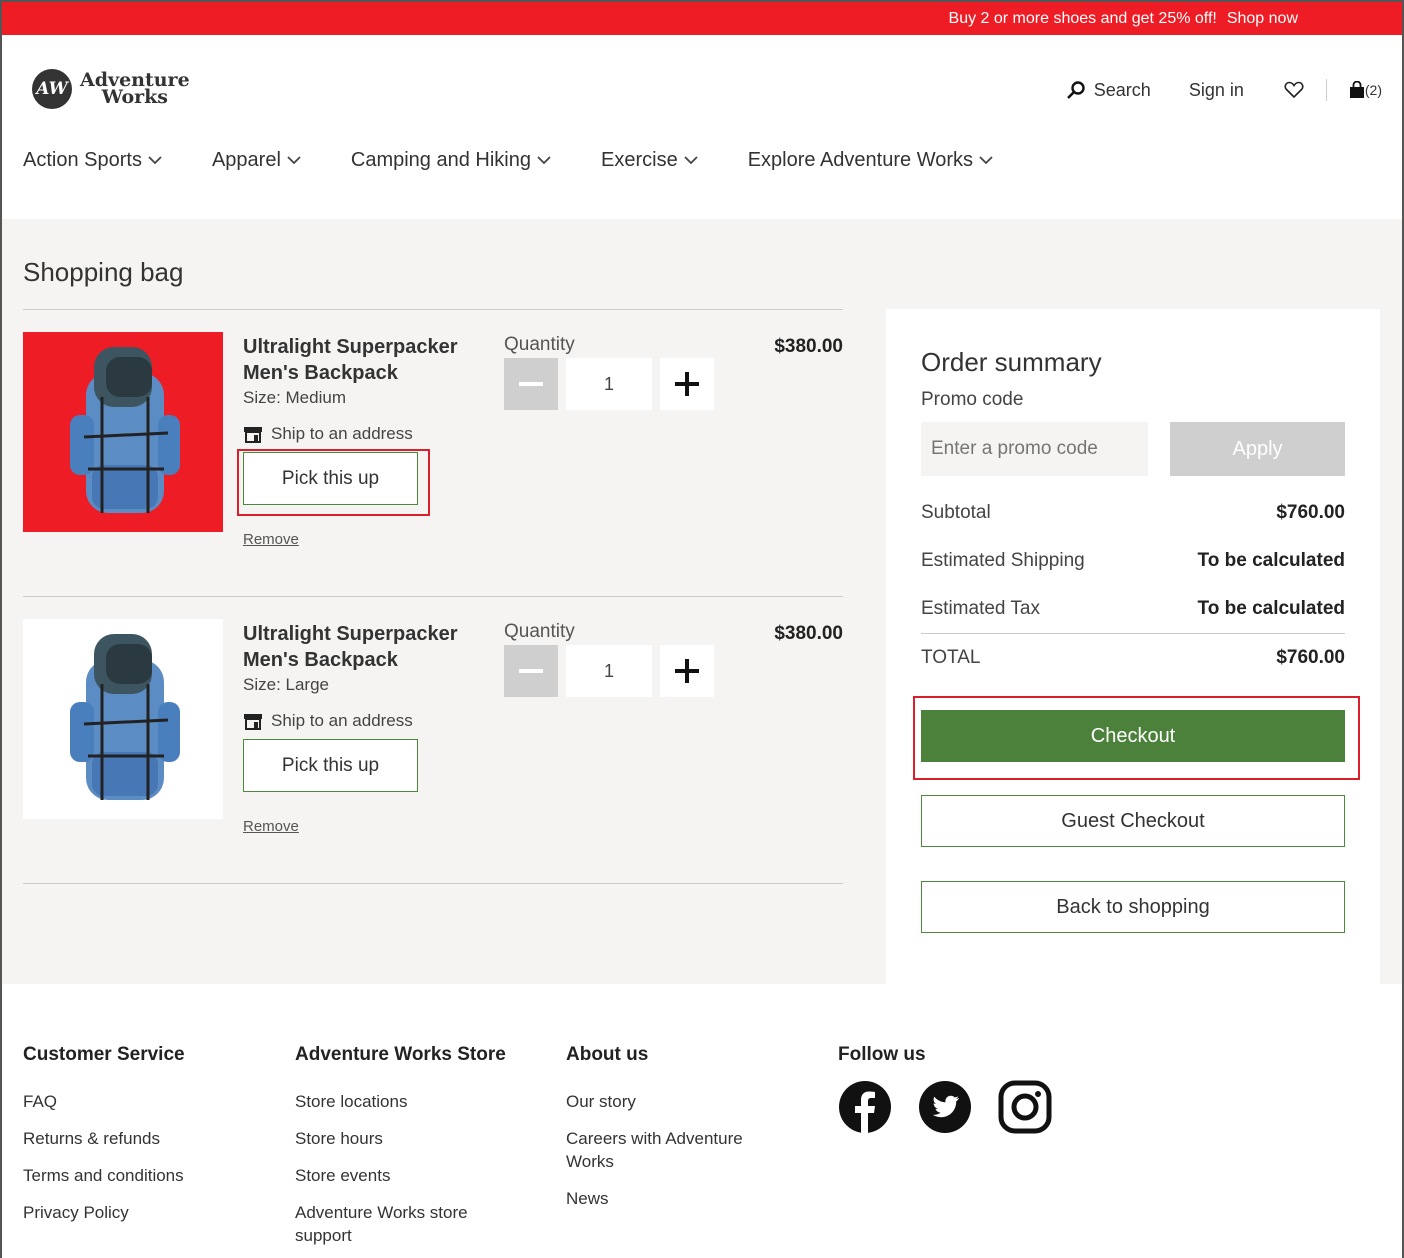  Describe the element at coordinates (405, 1175) in the screenshot. I see `footer-link-store-events: Store events` at that location.